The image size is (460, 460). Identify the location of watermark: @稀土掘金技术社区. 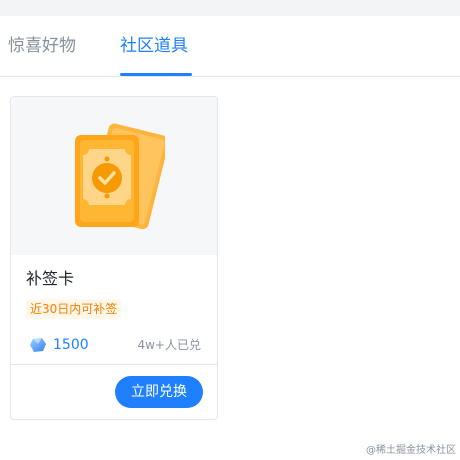
(411, 450).